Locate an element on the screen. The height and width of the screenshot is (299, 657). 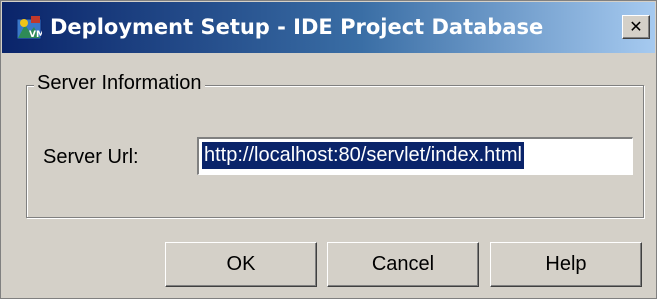
app-icon: VM is located at coordinates (30, 28).